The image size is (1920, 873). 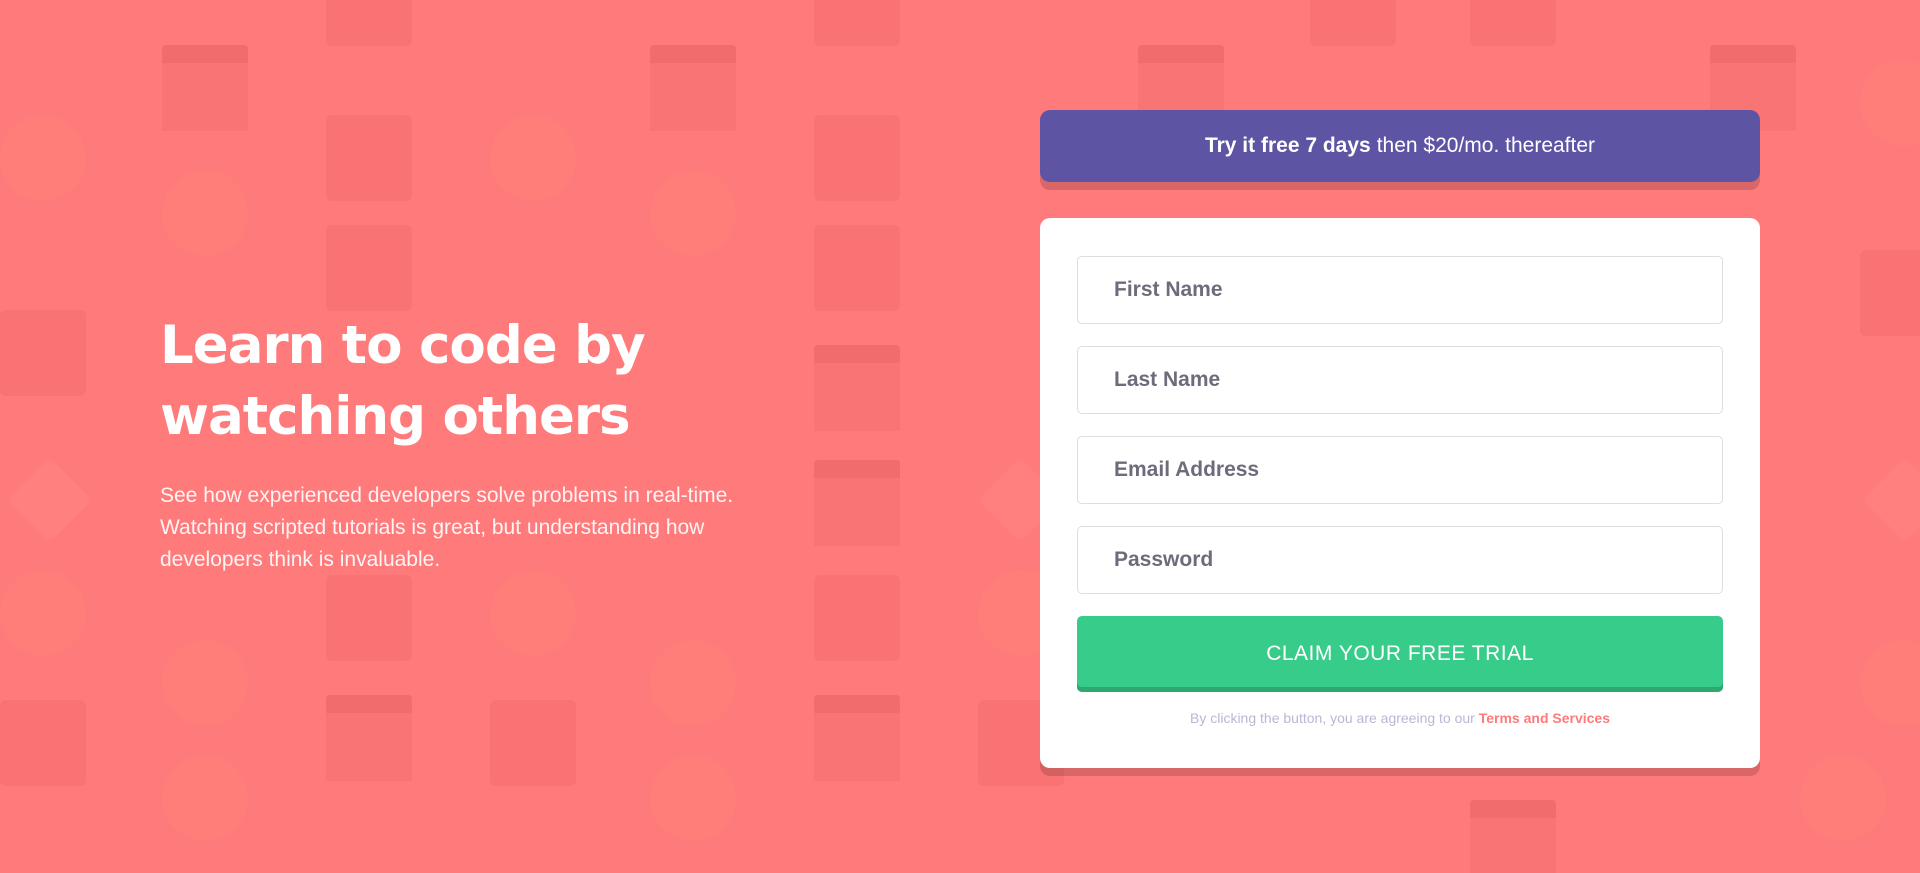 What do you see at coordinates (480, 381) in the screenshot?
I see `hero-title: Learn to code by watching others` at bounding box center [480, 381].